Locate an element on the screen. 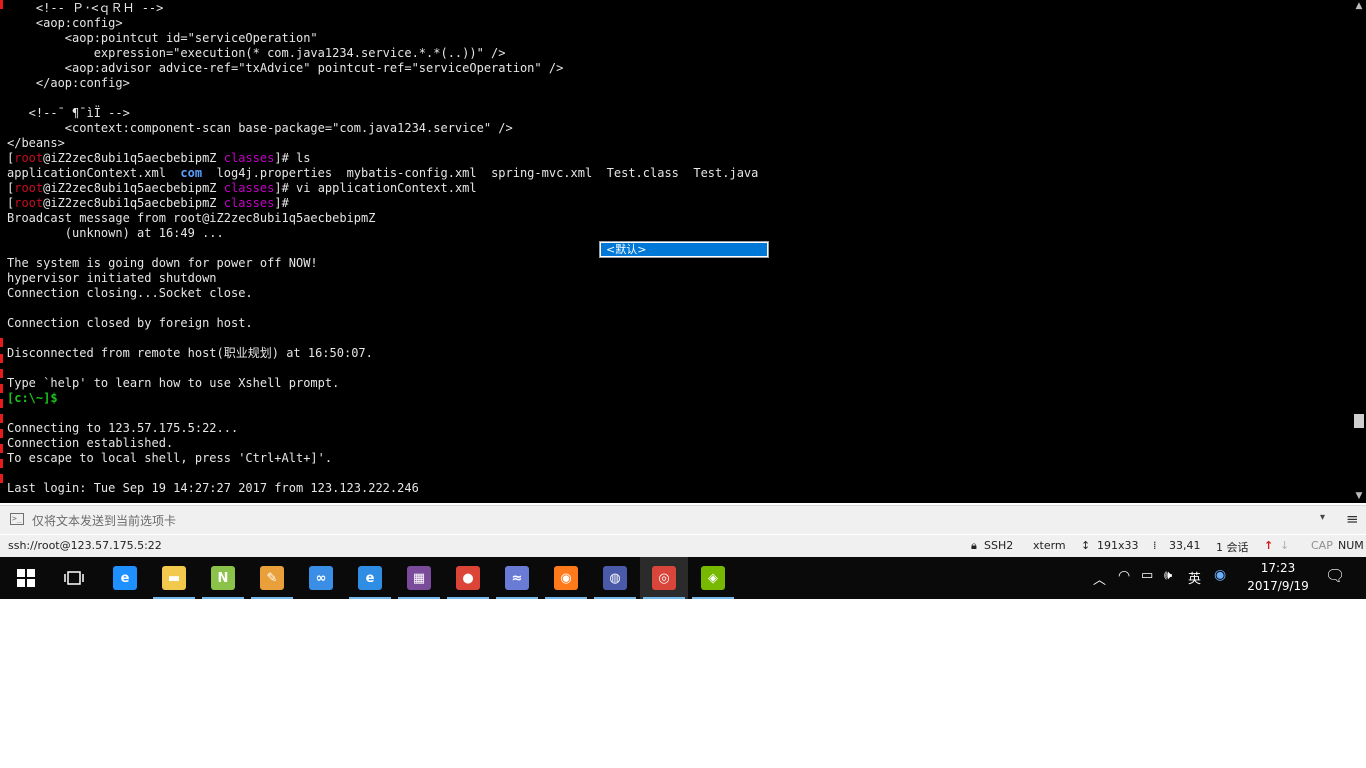 The width and height of the screenshot is (1366, 768). taskbar-app-firefox: ◉ is located at coordinates (566, 578).